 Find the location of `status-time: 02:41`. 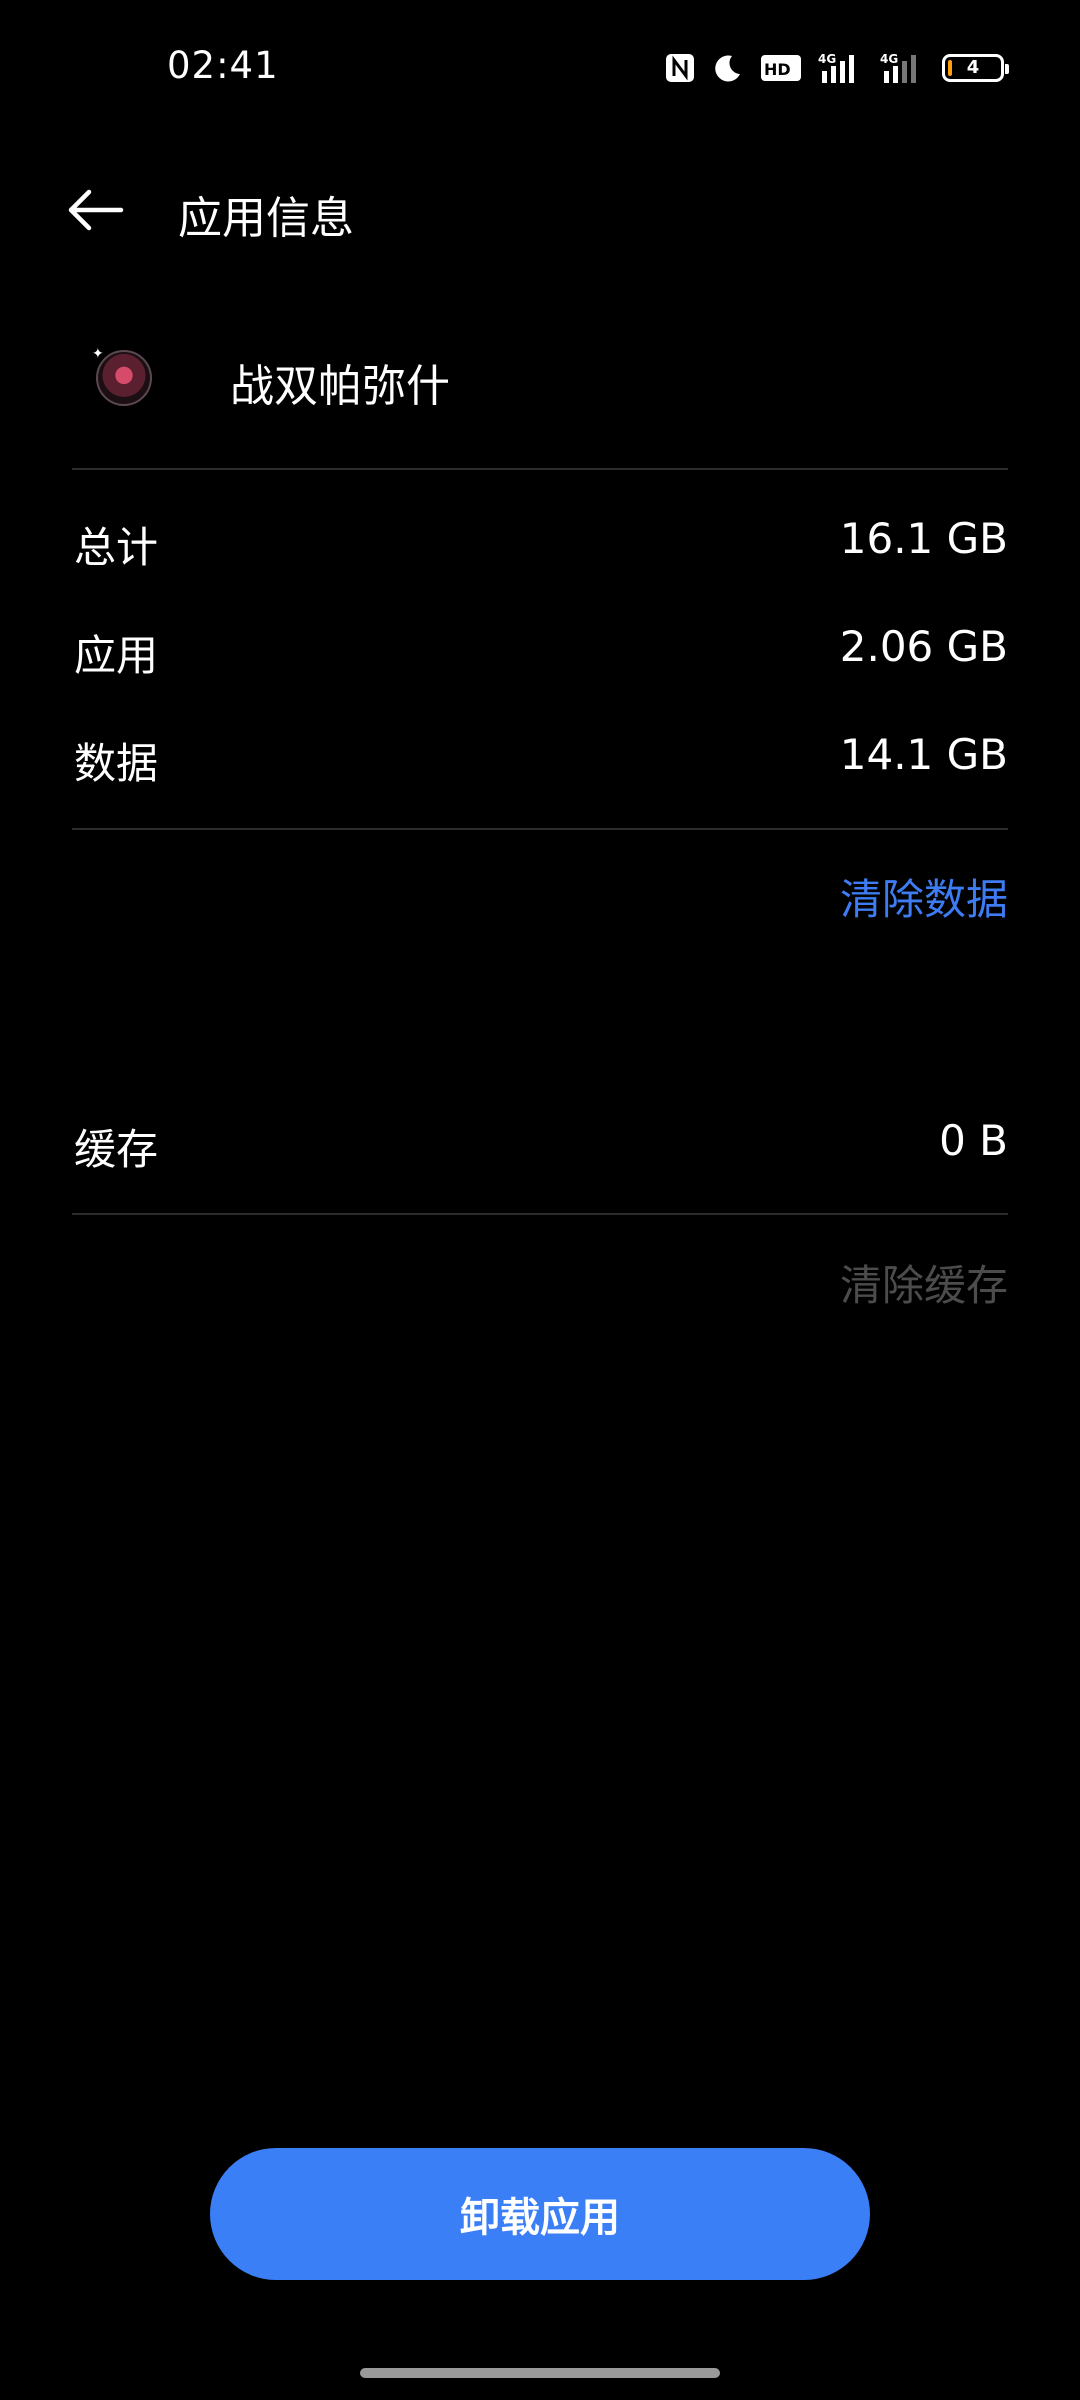

status-time: 02:41 is located at coordinates (223, 65).